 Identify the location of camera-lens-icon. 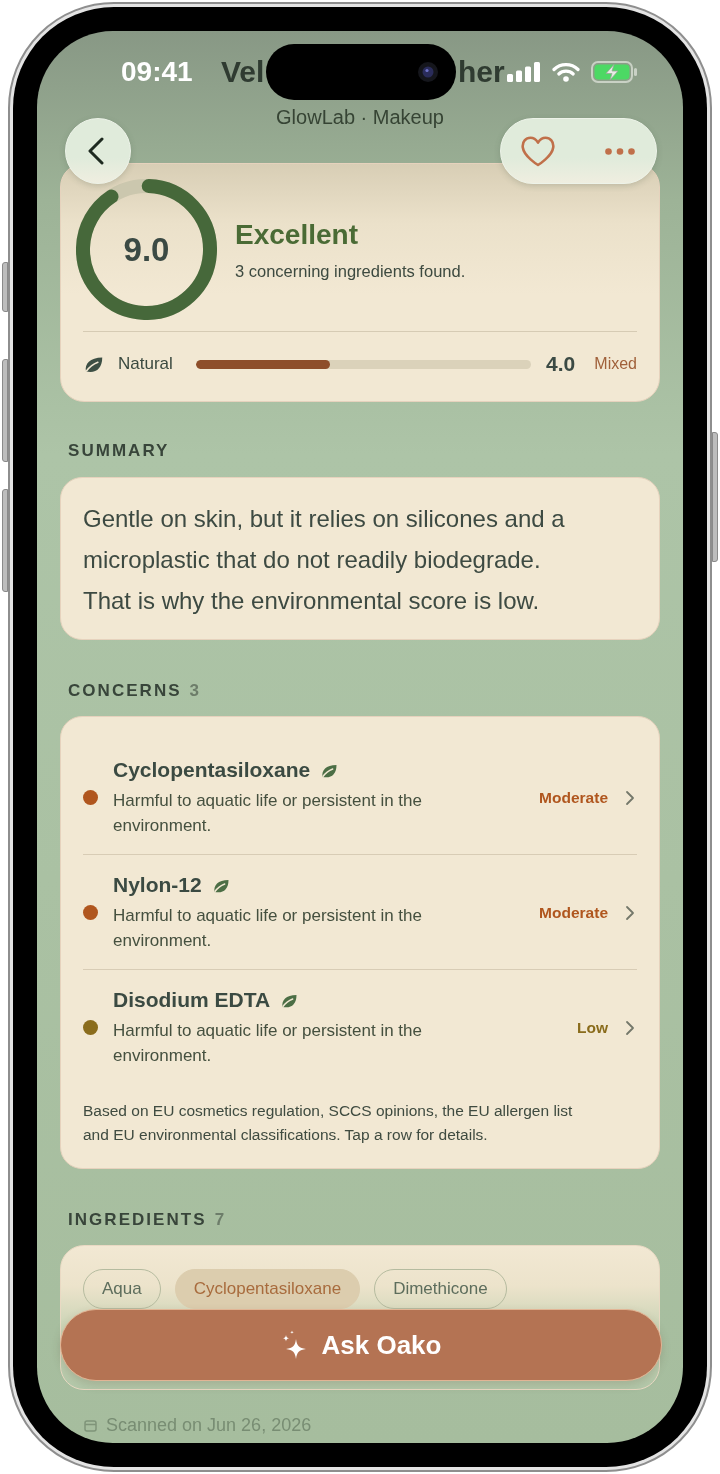
(428, 72).